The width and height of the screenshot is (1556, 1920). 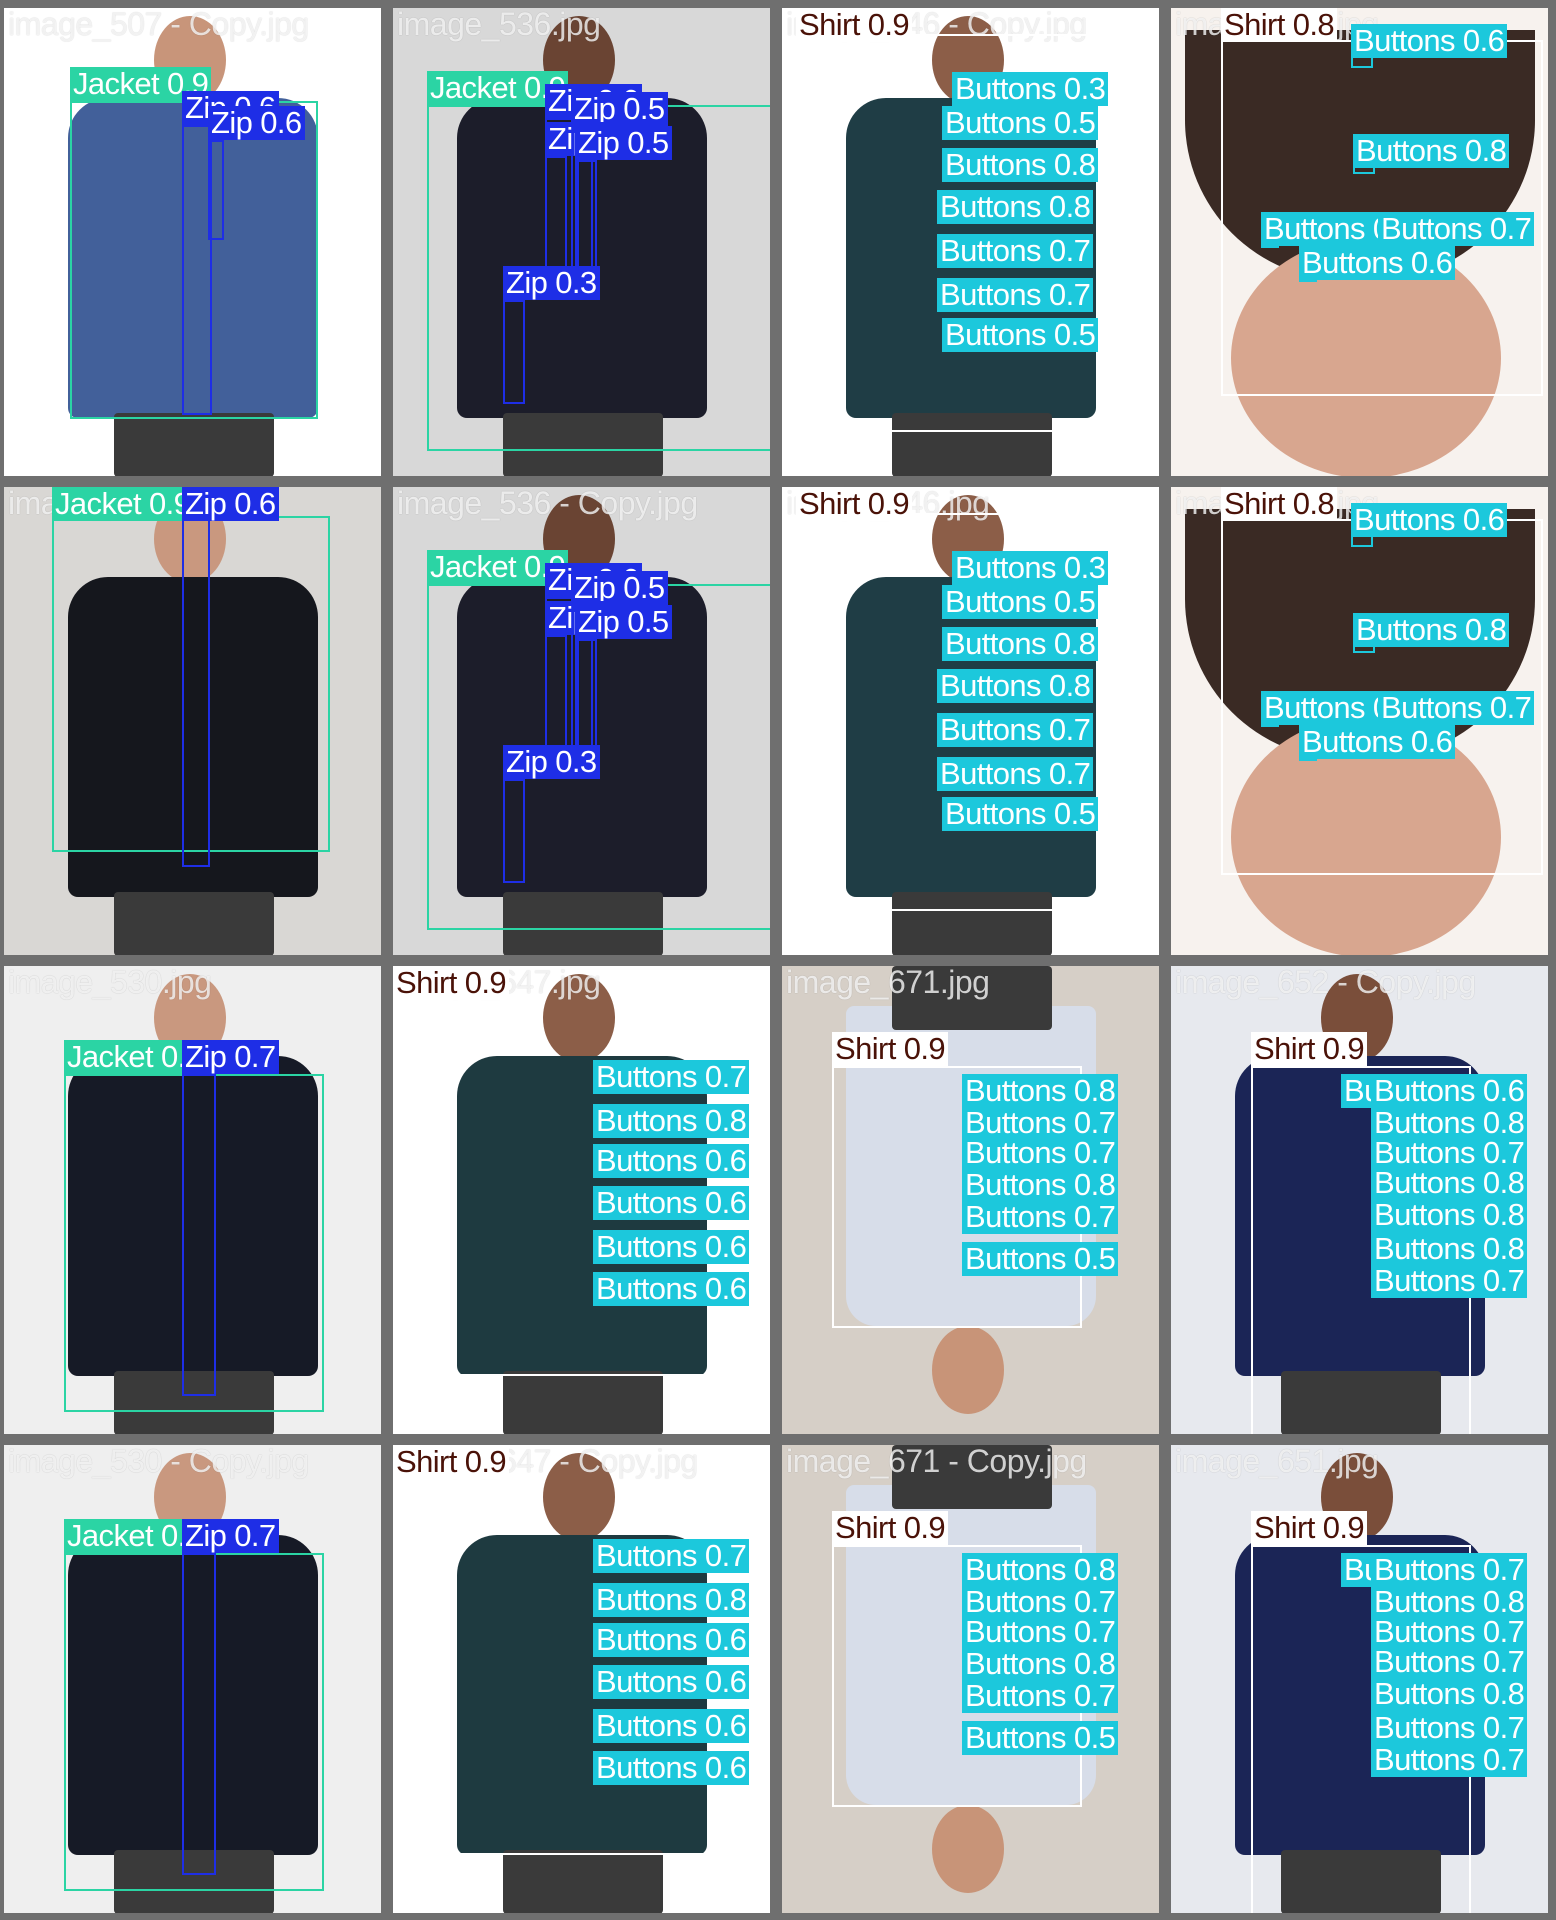 I want to click on image-filename: image_671.jpg, so click(x=888, y=983).